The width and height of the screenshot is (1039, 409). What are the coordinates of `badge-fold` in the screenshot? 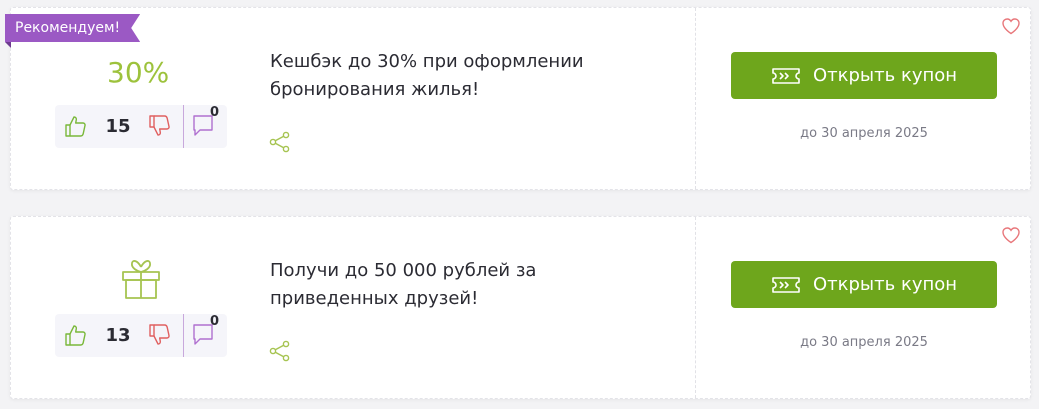 It's located at (8, 45).